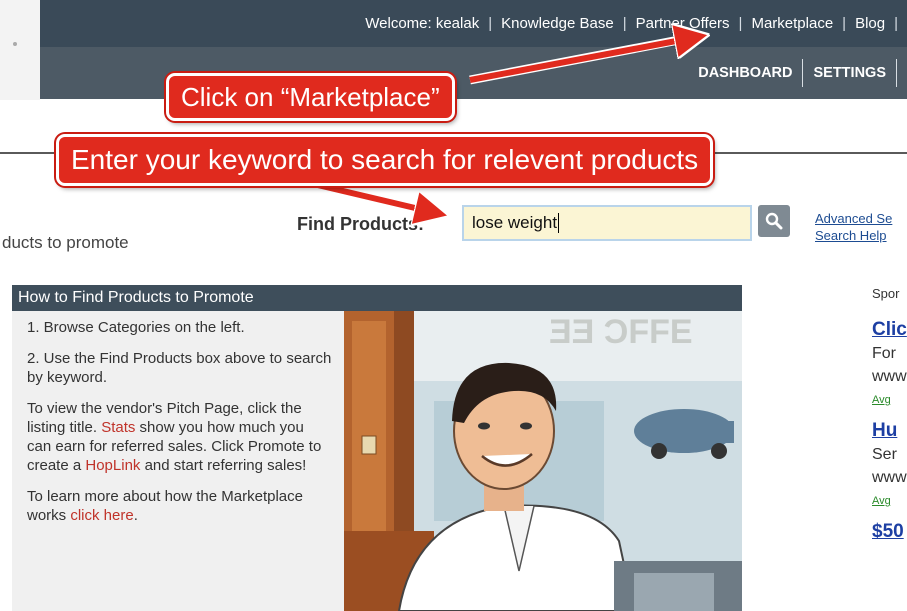 The width and height of the screenshot is (907, 611). I want to click on arrow-to-marketplace, so click(580, 60).